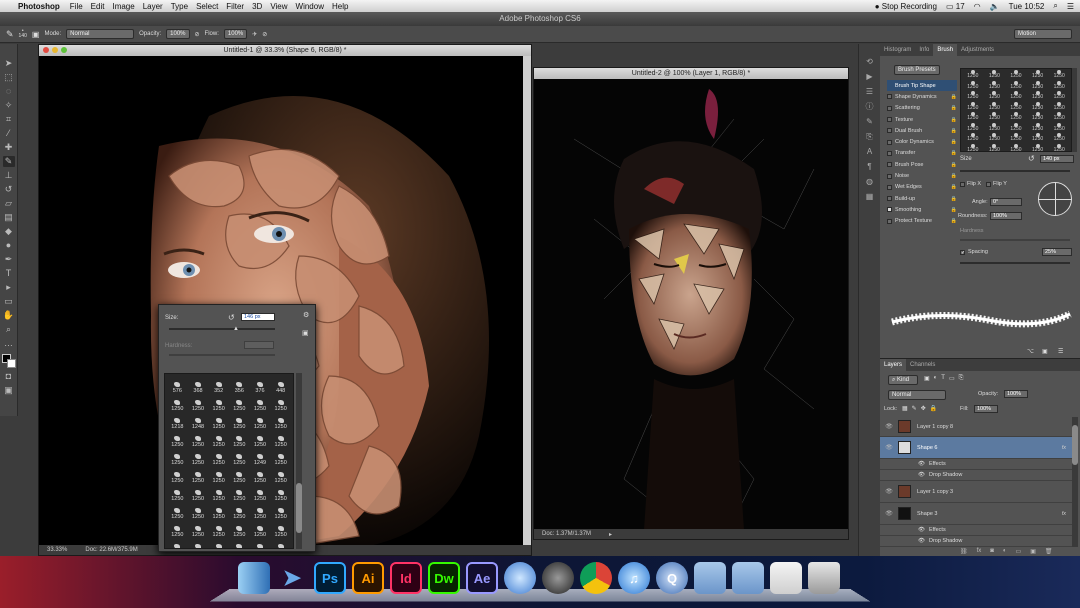 The image size is (1080, 608). What do you see at coordinates (976, 427) in the screenshot?
I see `layer-row-layer-1-copy-8: 👁 Layer 1 copy 8` at bounding box center [976, 427].